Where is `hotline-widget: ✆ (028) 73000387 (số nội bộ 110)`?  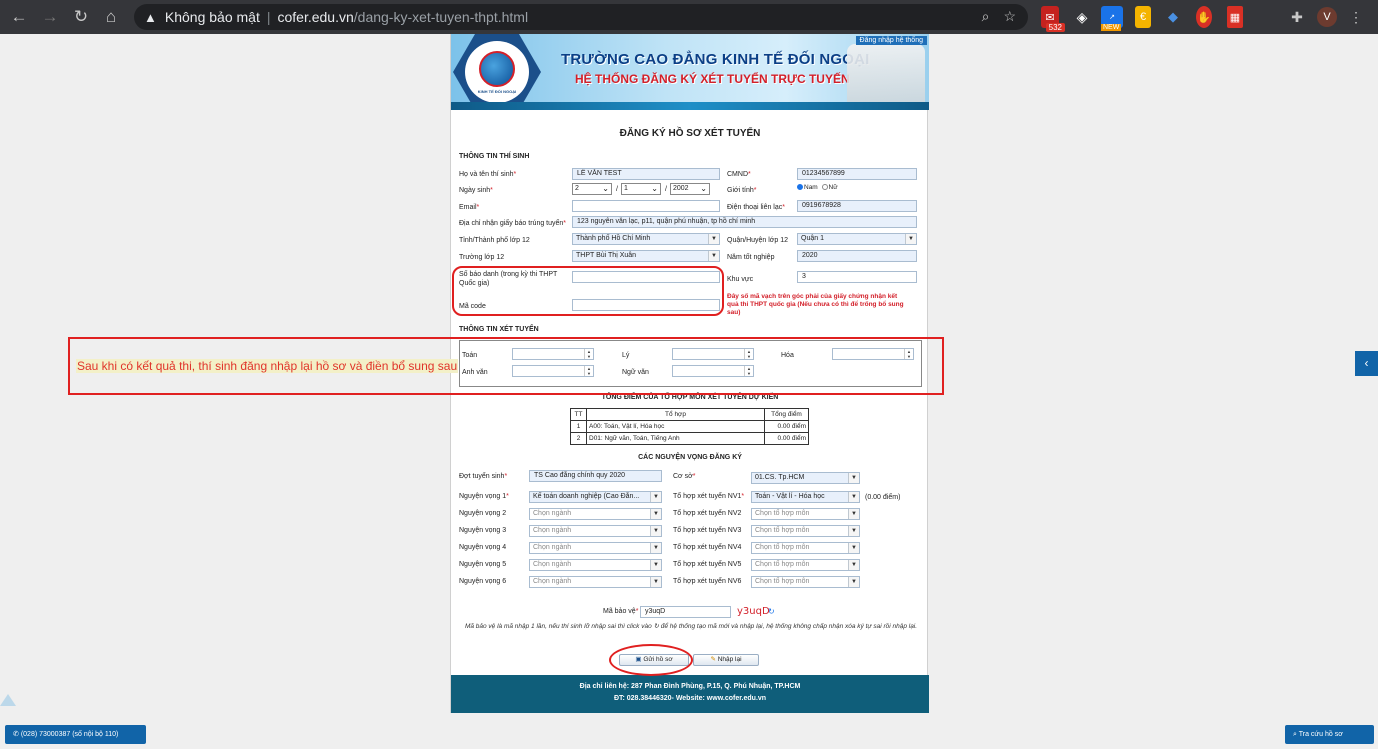 hotline-widget: ✆ (028) 73000387 (số nội bộ 110) is located at coordinates (75, 734).